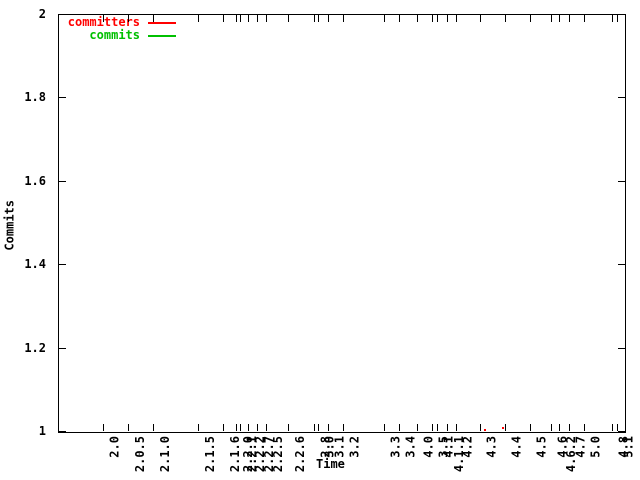 This screenshot has height=480, width=640. Describe the element at coordinates (411, 447) in the screenshot. I see `x-tick-label: 3.4` at that location.